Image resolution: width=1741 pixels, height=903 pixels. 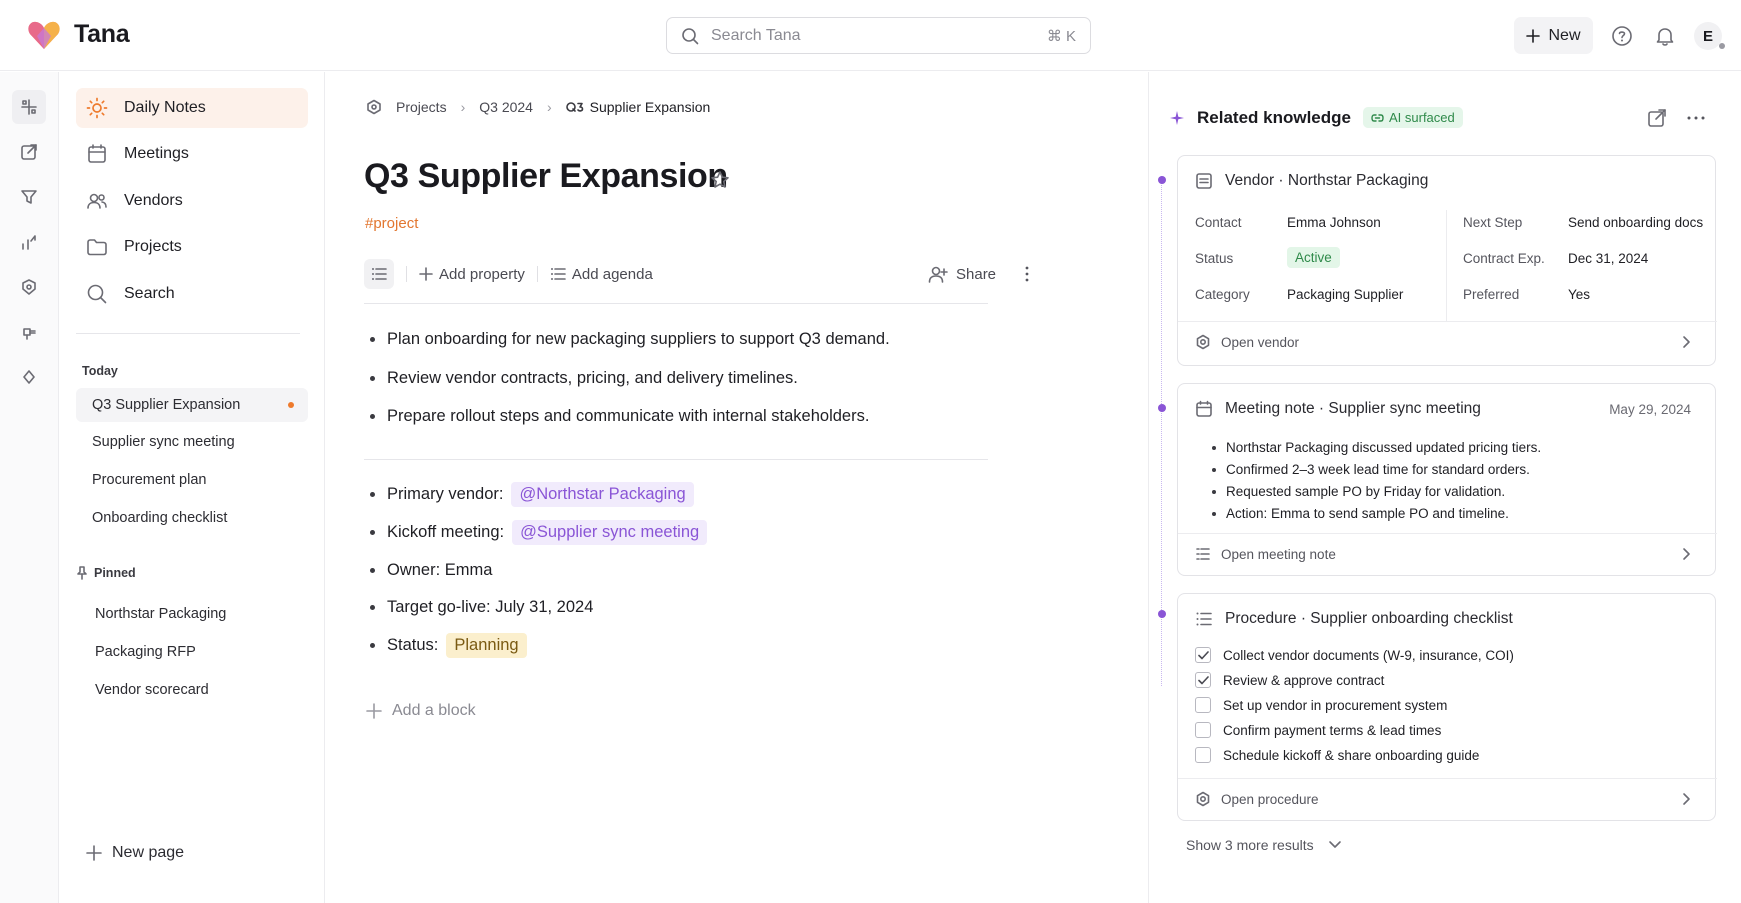 I want to click on open-procedure-link: Open procedure, so click(x=1257, y=799).